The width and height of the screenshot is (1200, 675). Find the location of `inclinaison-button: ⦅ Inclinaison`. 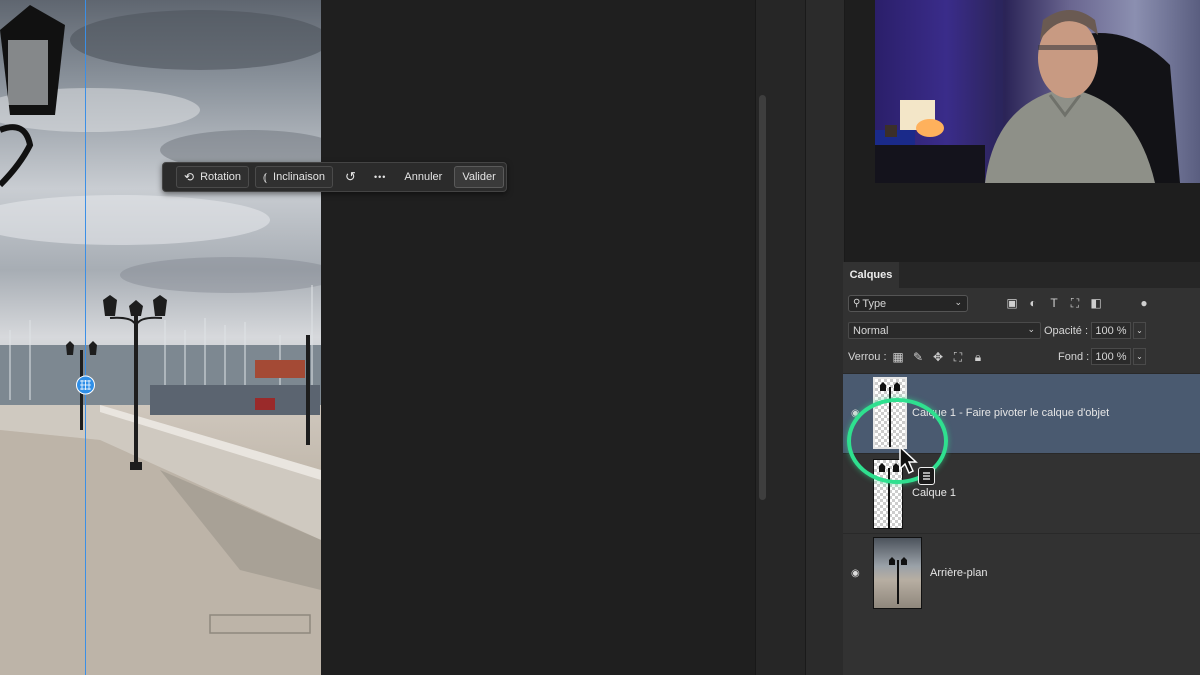

inclinaison-button: ⦅ Inclinaison is located at coordinates (294, 177).